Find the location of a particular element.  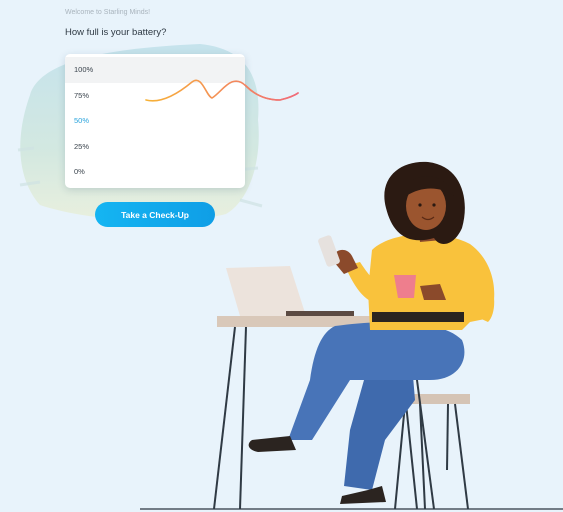

battery-option-75: 75% is located at coordinates (155, 96).